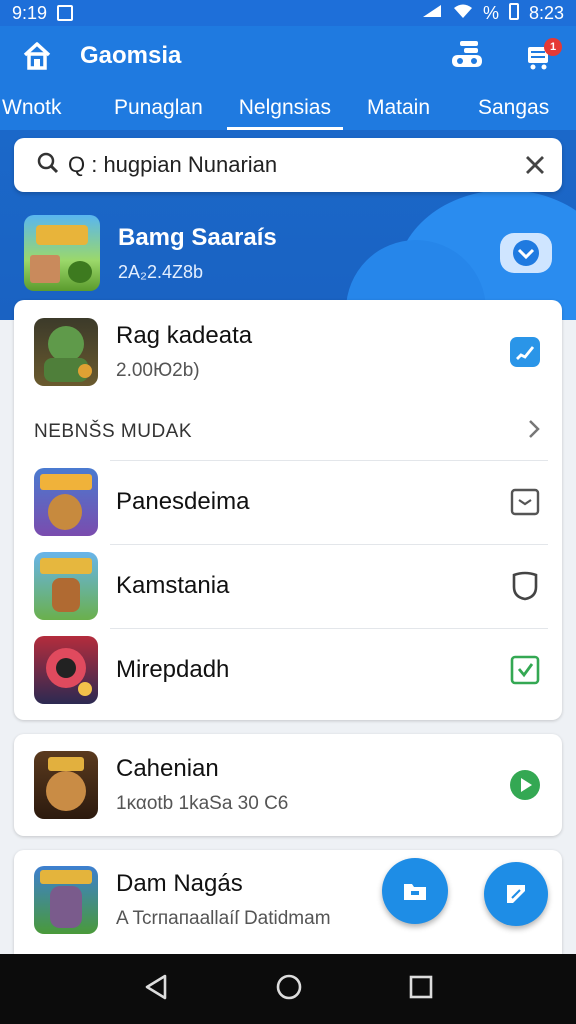 The height and width of the screenshot is (1024, 576). I want to click on tab-punaglan: Punaglan, so click(158, 113).